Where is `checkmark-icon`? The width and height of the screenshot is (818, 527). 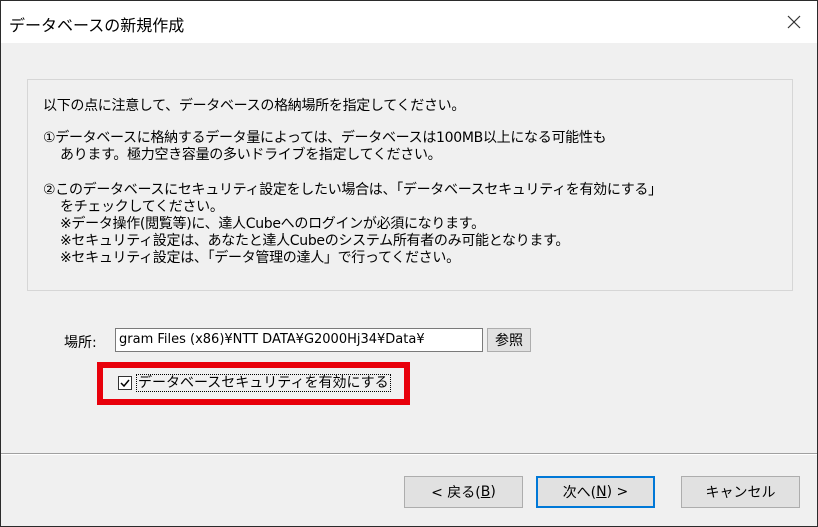 checkmark-icon is located at coordinates (125, 383).